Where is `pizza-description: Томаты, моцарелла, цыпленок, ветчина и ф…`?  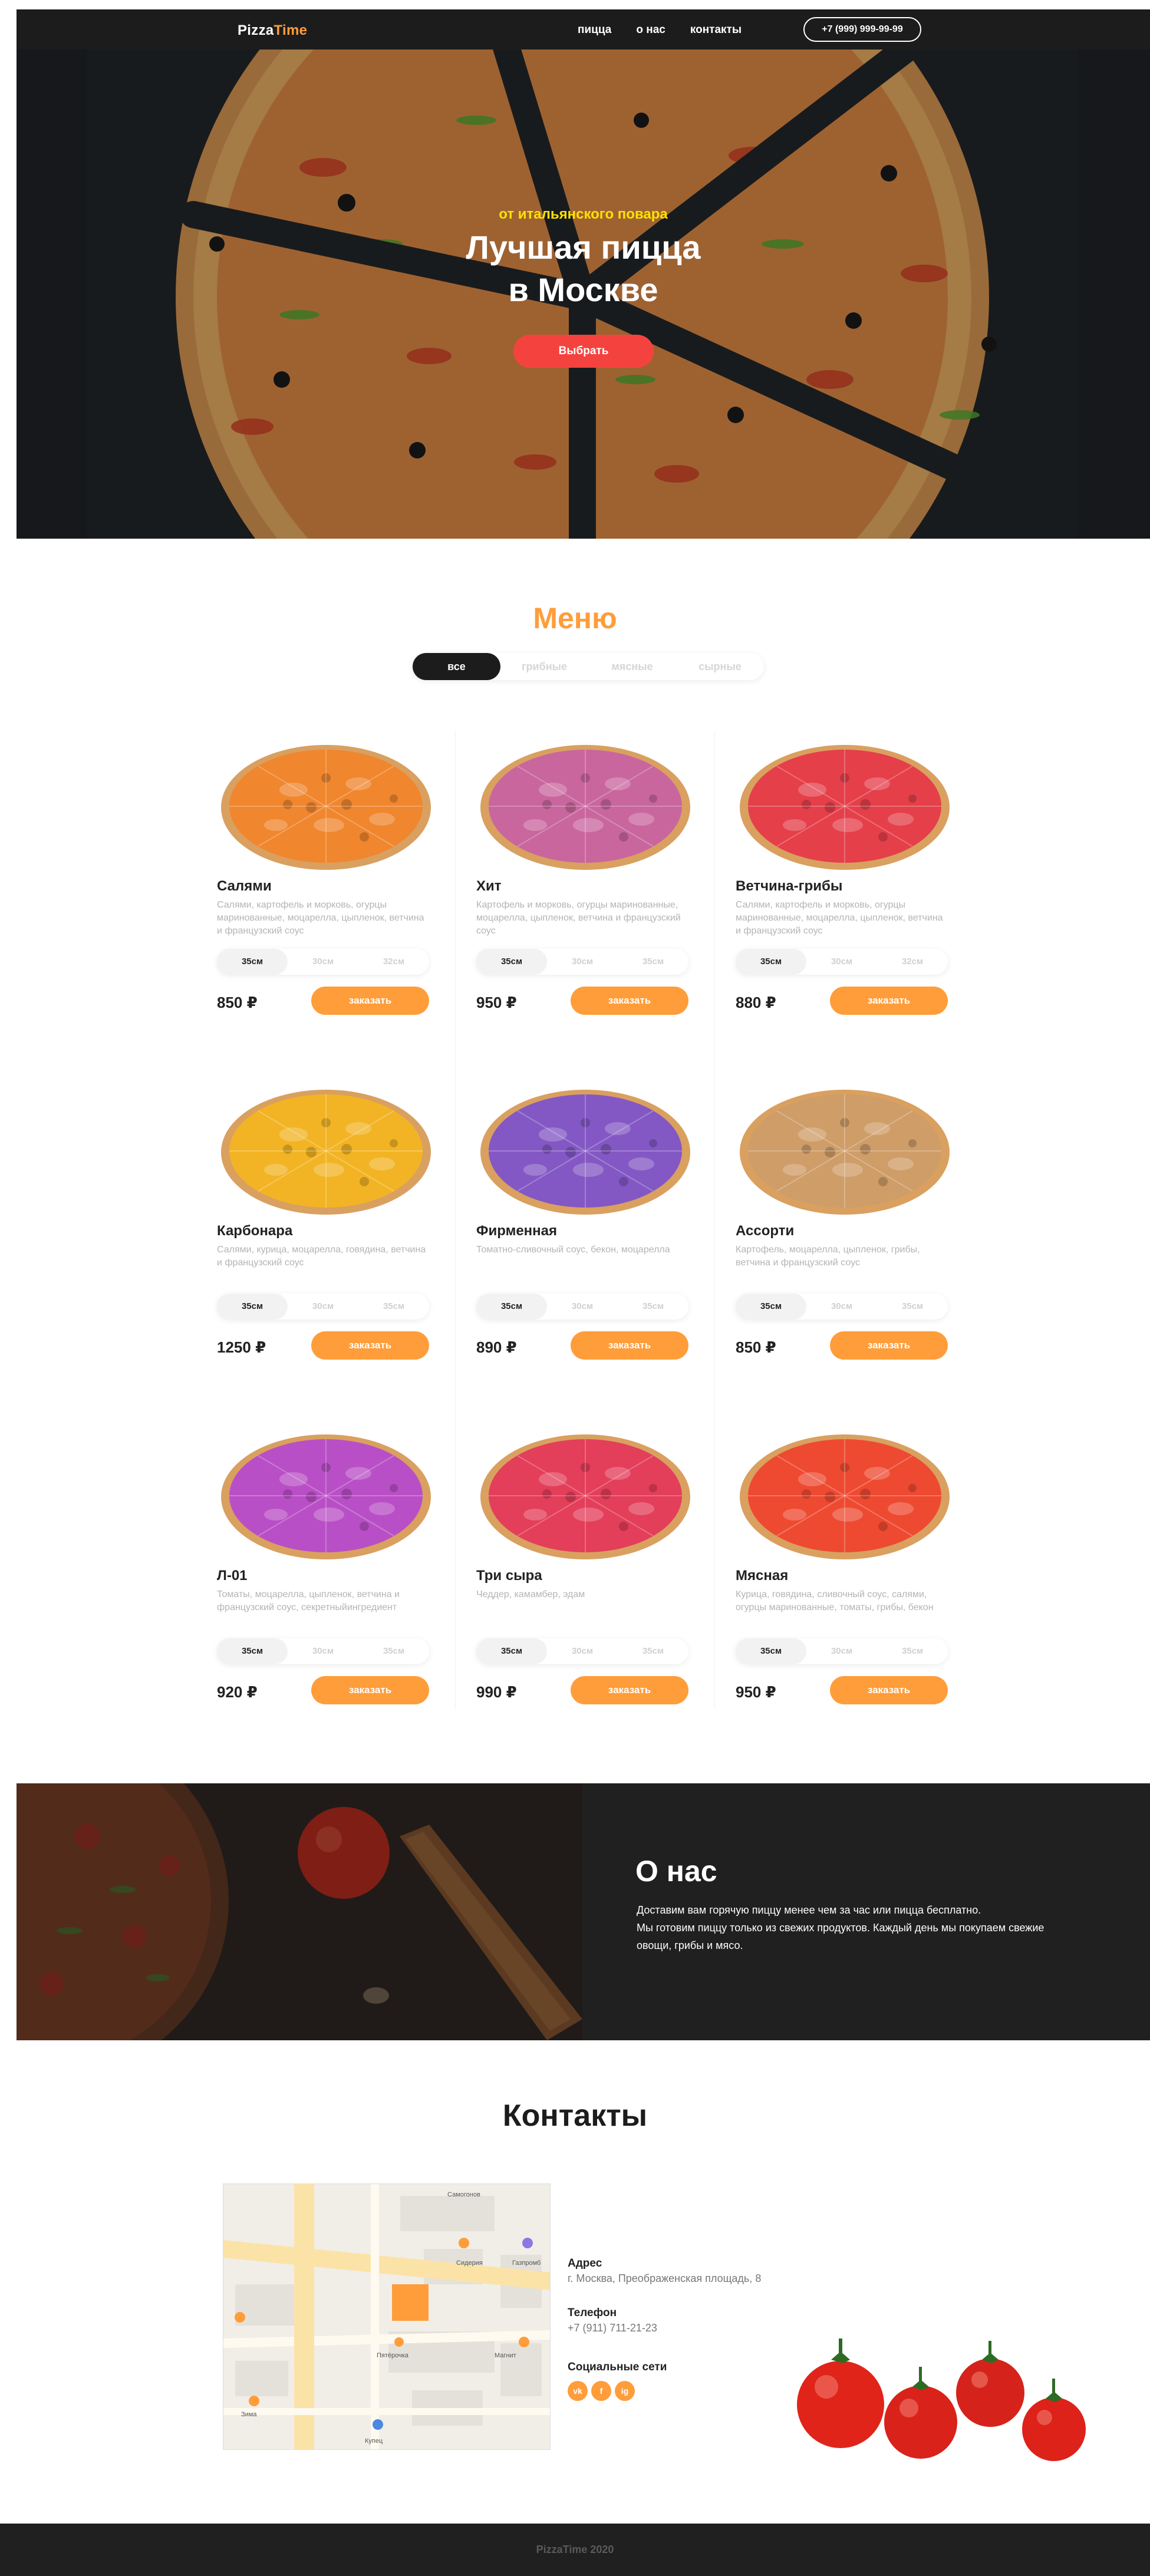 pizza-description: Томаты, моцарелла, цыпленок, ветчина и ф… is located at coordinates (308, 1601).